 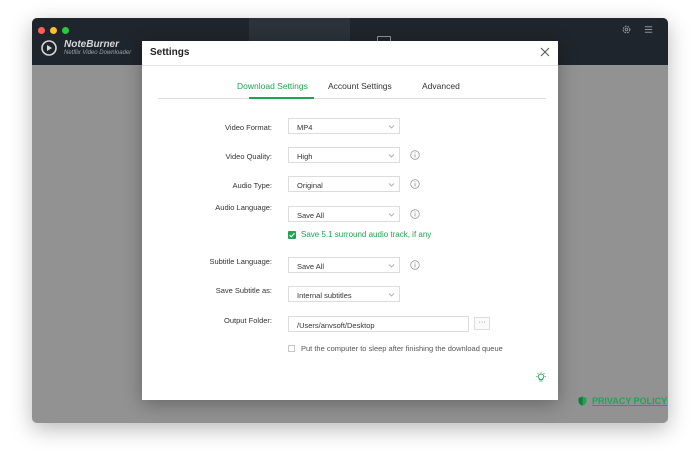 What do you see at coordinates (360, 86) in the screenshot?
I see `tab-account-settings: Account Settings` at bounding box center [360, 86].